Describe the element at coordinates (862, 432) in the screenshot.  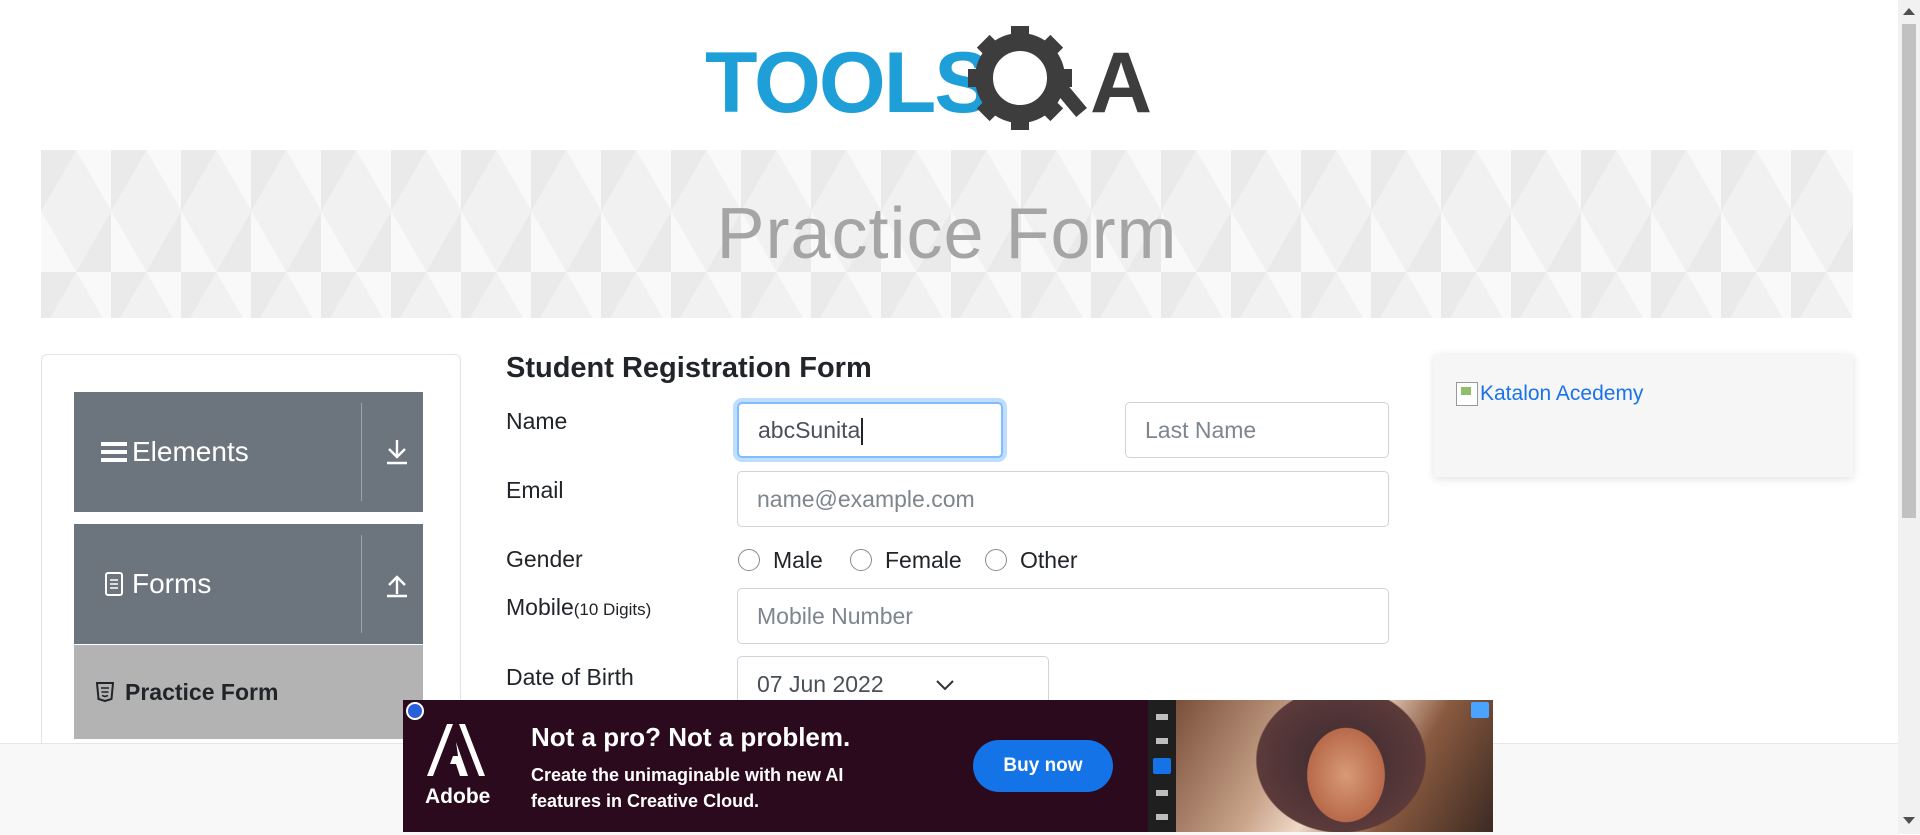
I see `text-caret` at that location.